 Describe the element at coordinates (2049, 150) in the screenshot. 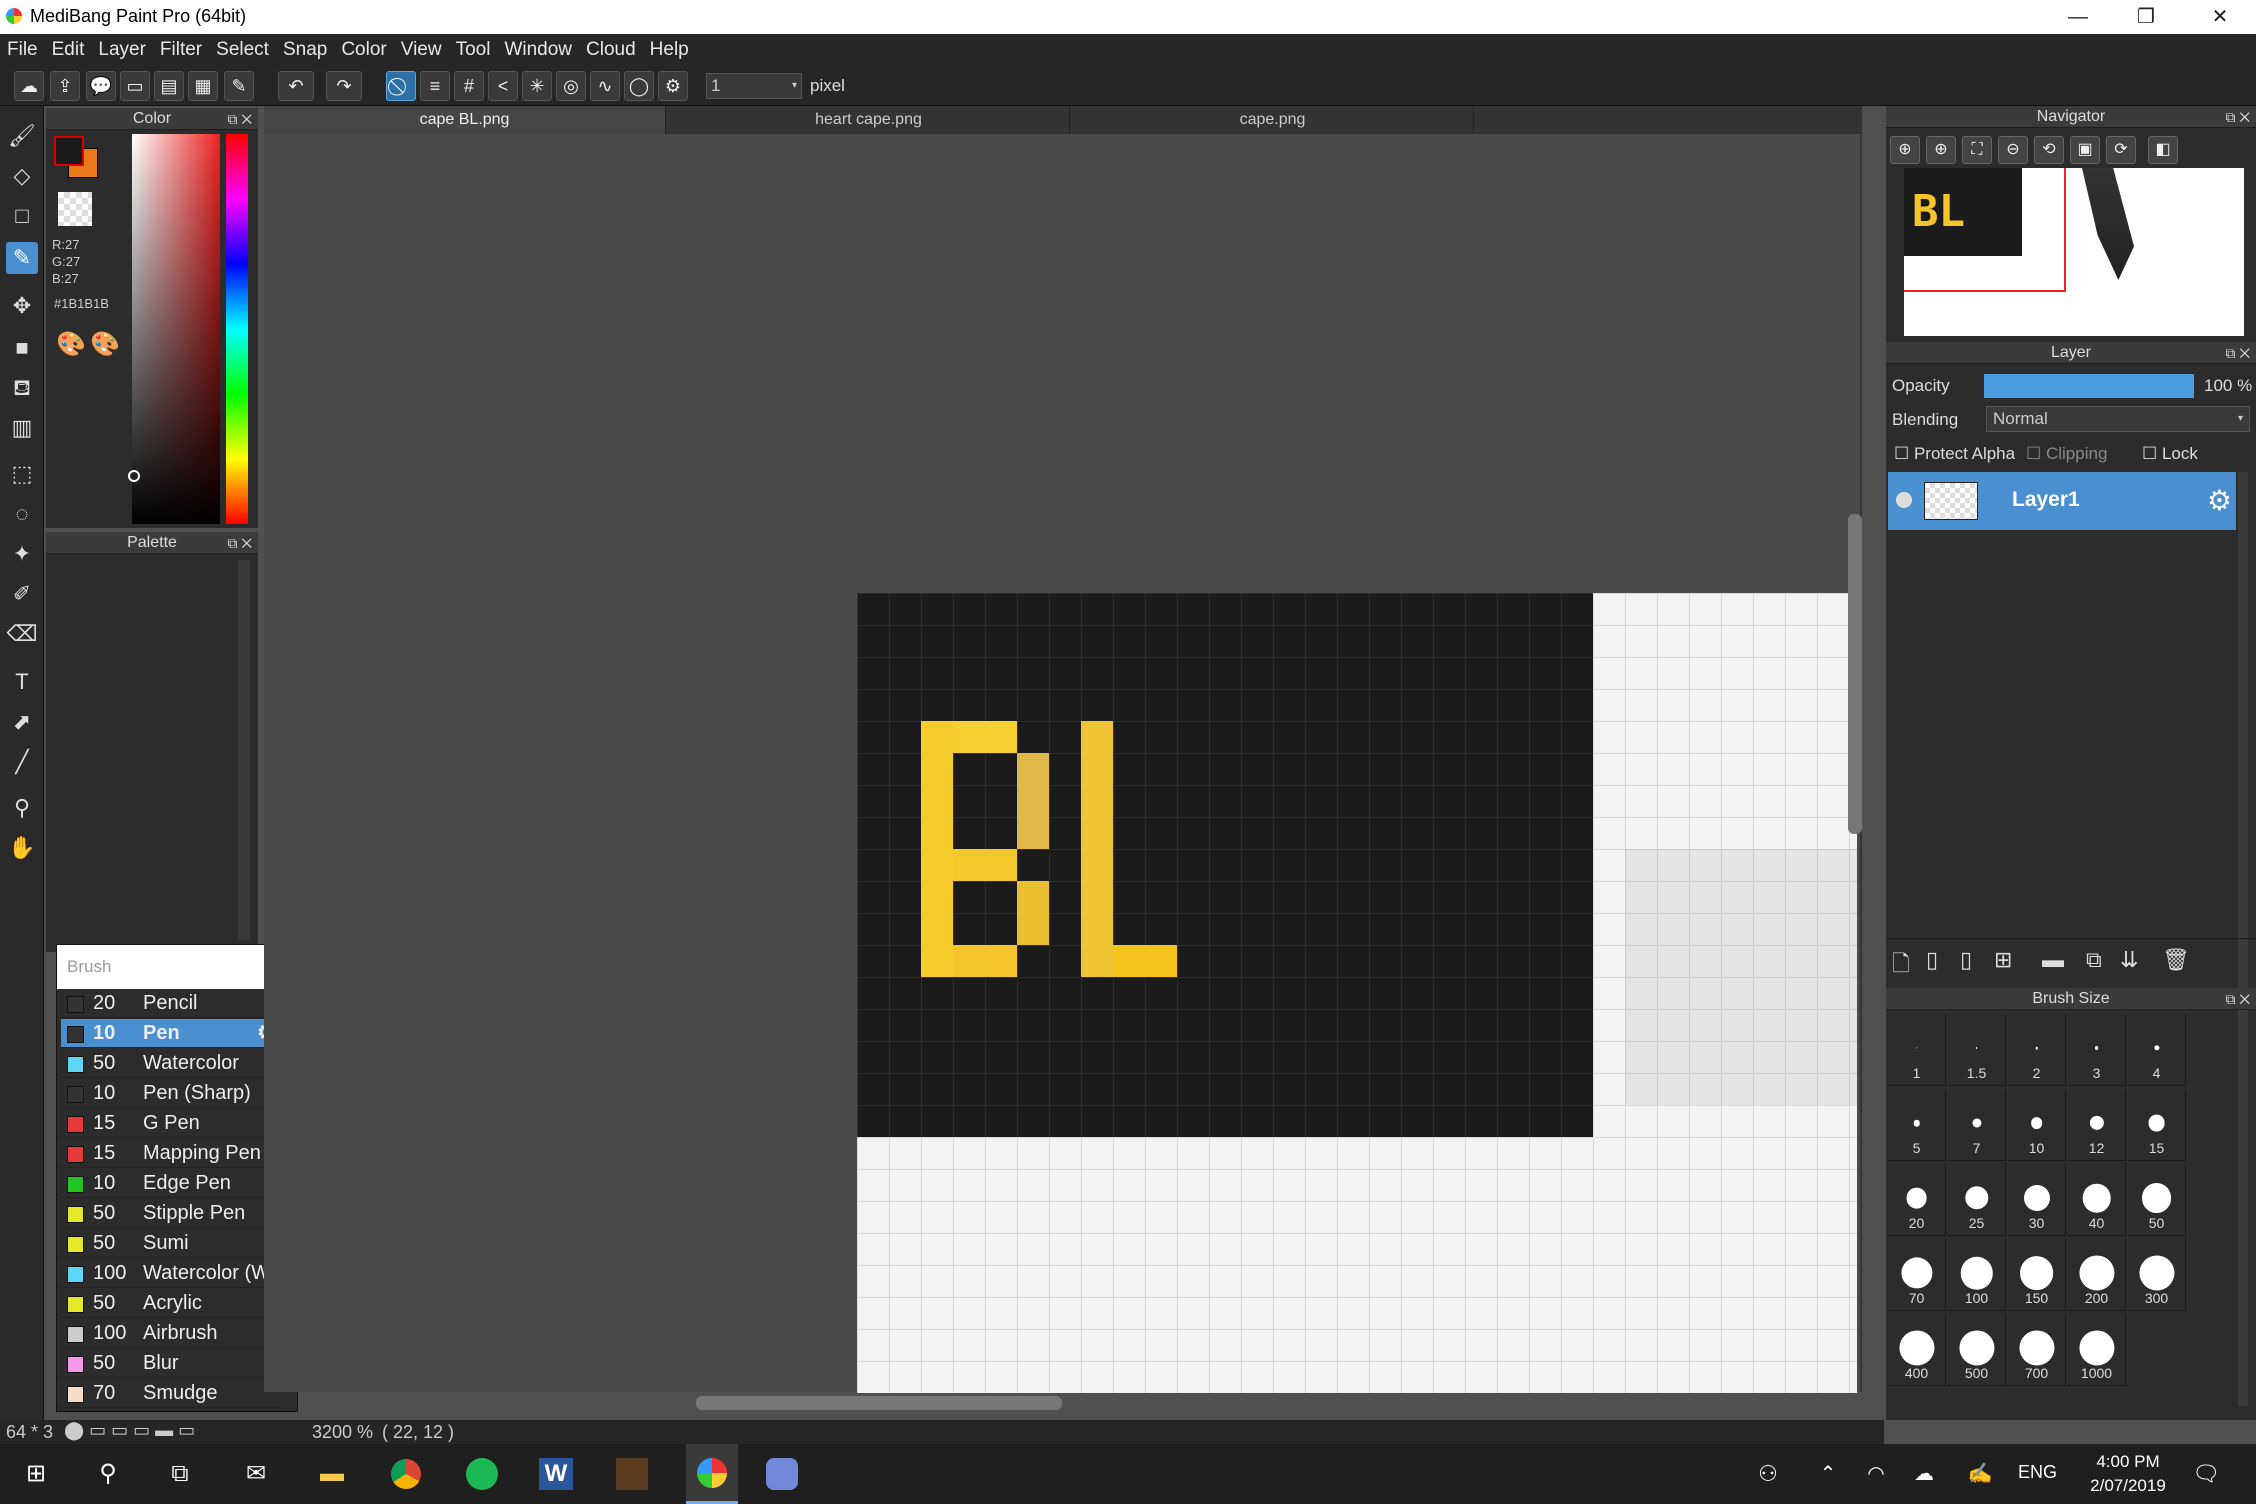

I see `rotate-left-icon: ⟲` at that location.